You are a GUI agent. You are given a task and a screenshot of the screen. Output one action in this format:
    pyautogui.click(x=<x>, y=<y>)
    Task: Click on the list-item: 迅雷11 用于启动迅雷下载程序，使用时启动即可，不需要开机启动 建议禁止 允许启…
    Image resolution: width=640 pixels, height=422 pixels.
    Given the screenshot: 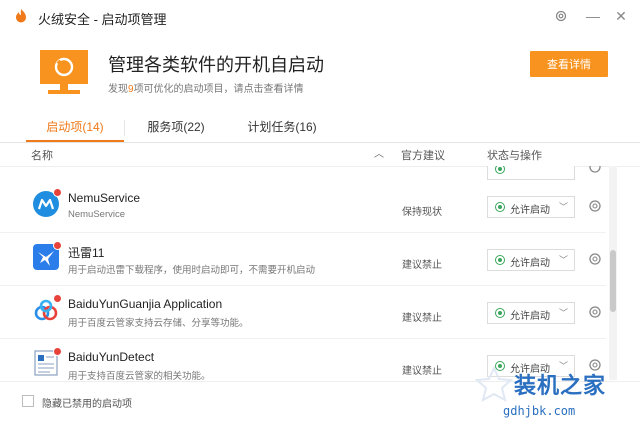 What is the action you would take?
    pyautogui.click(x=303, y=259)
    